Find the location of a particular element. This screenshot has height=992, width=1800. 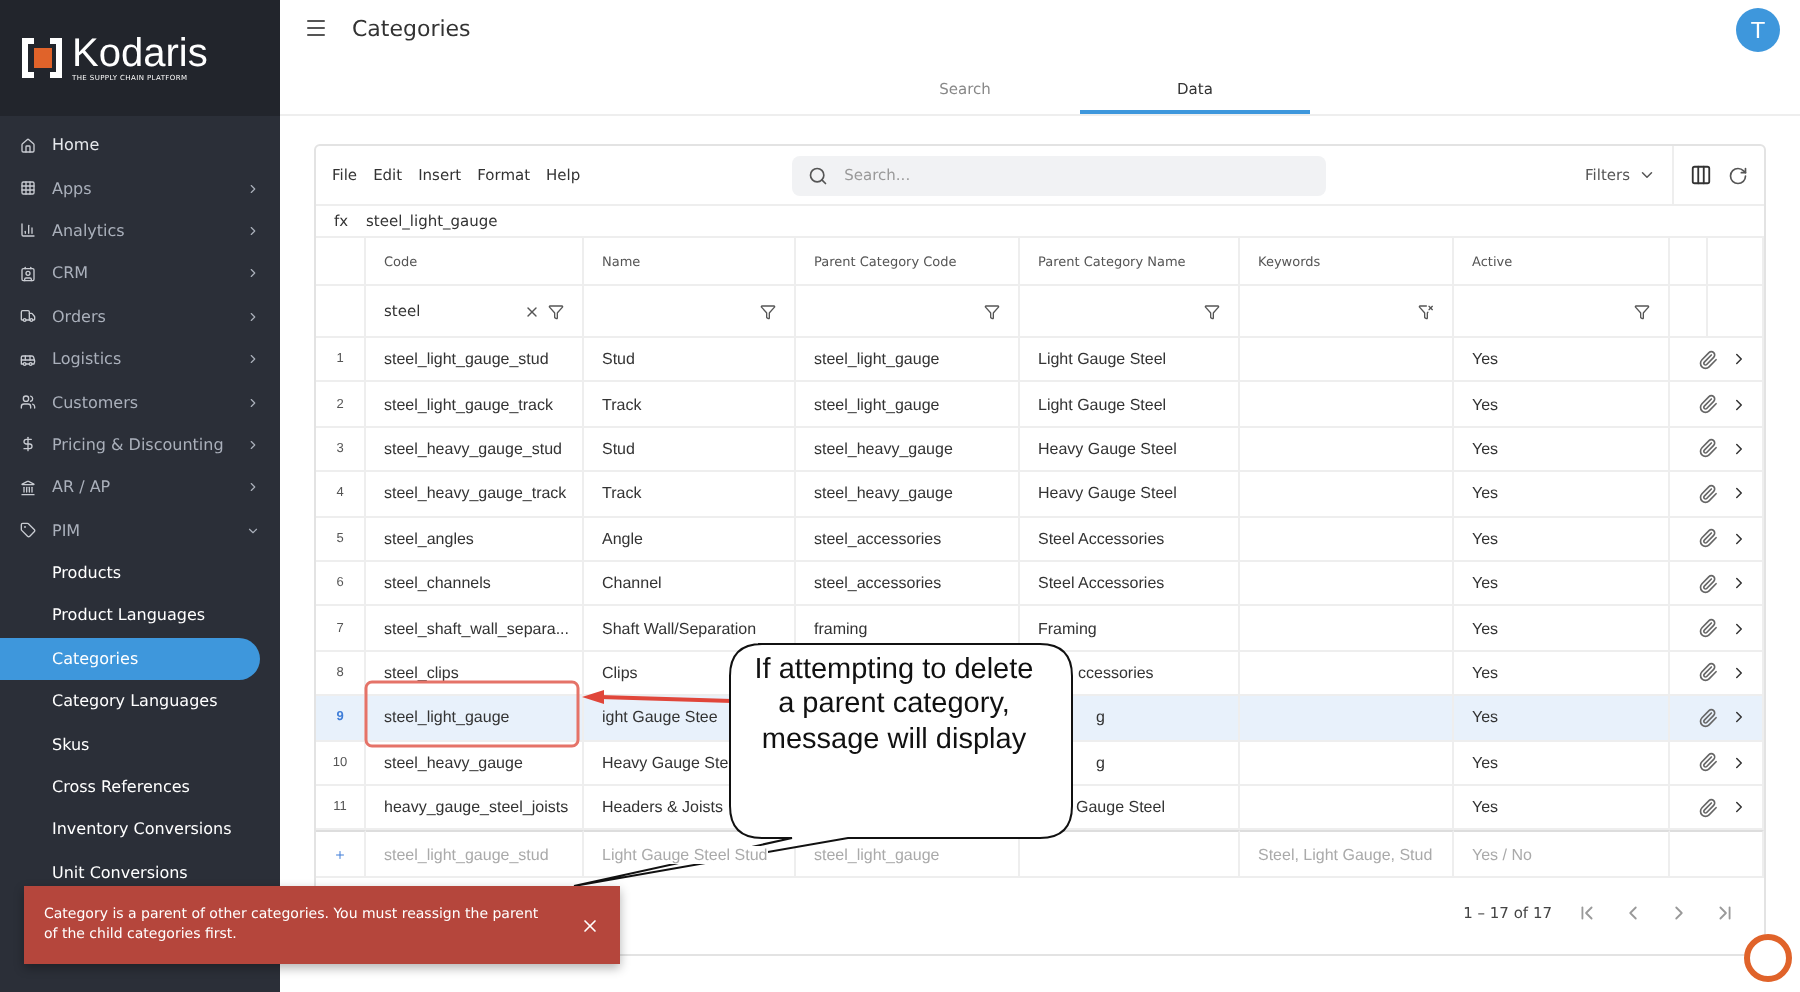

contact-card-icon is located at coordinates (28, 273).